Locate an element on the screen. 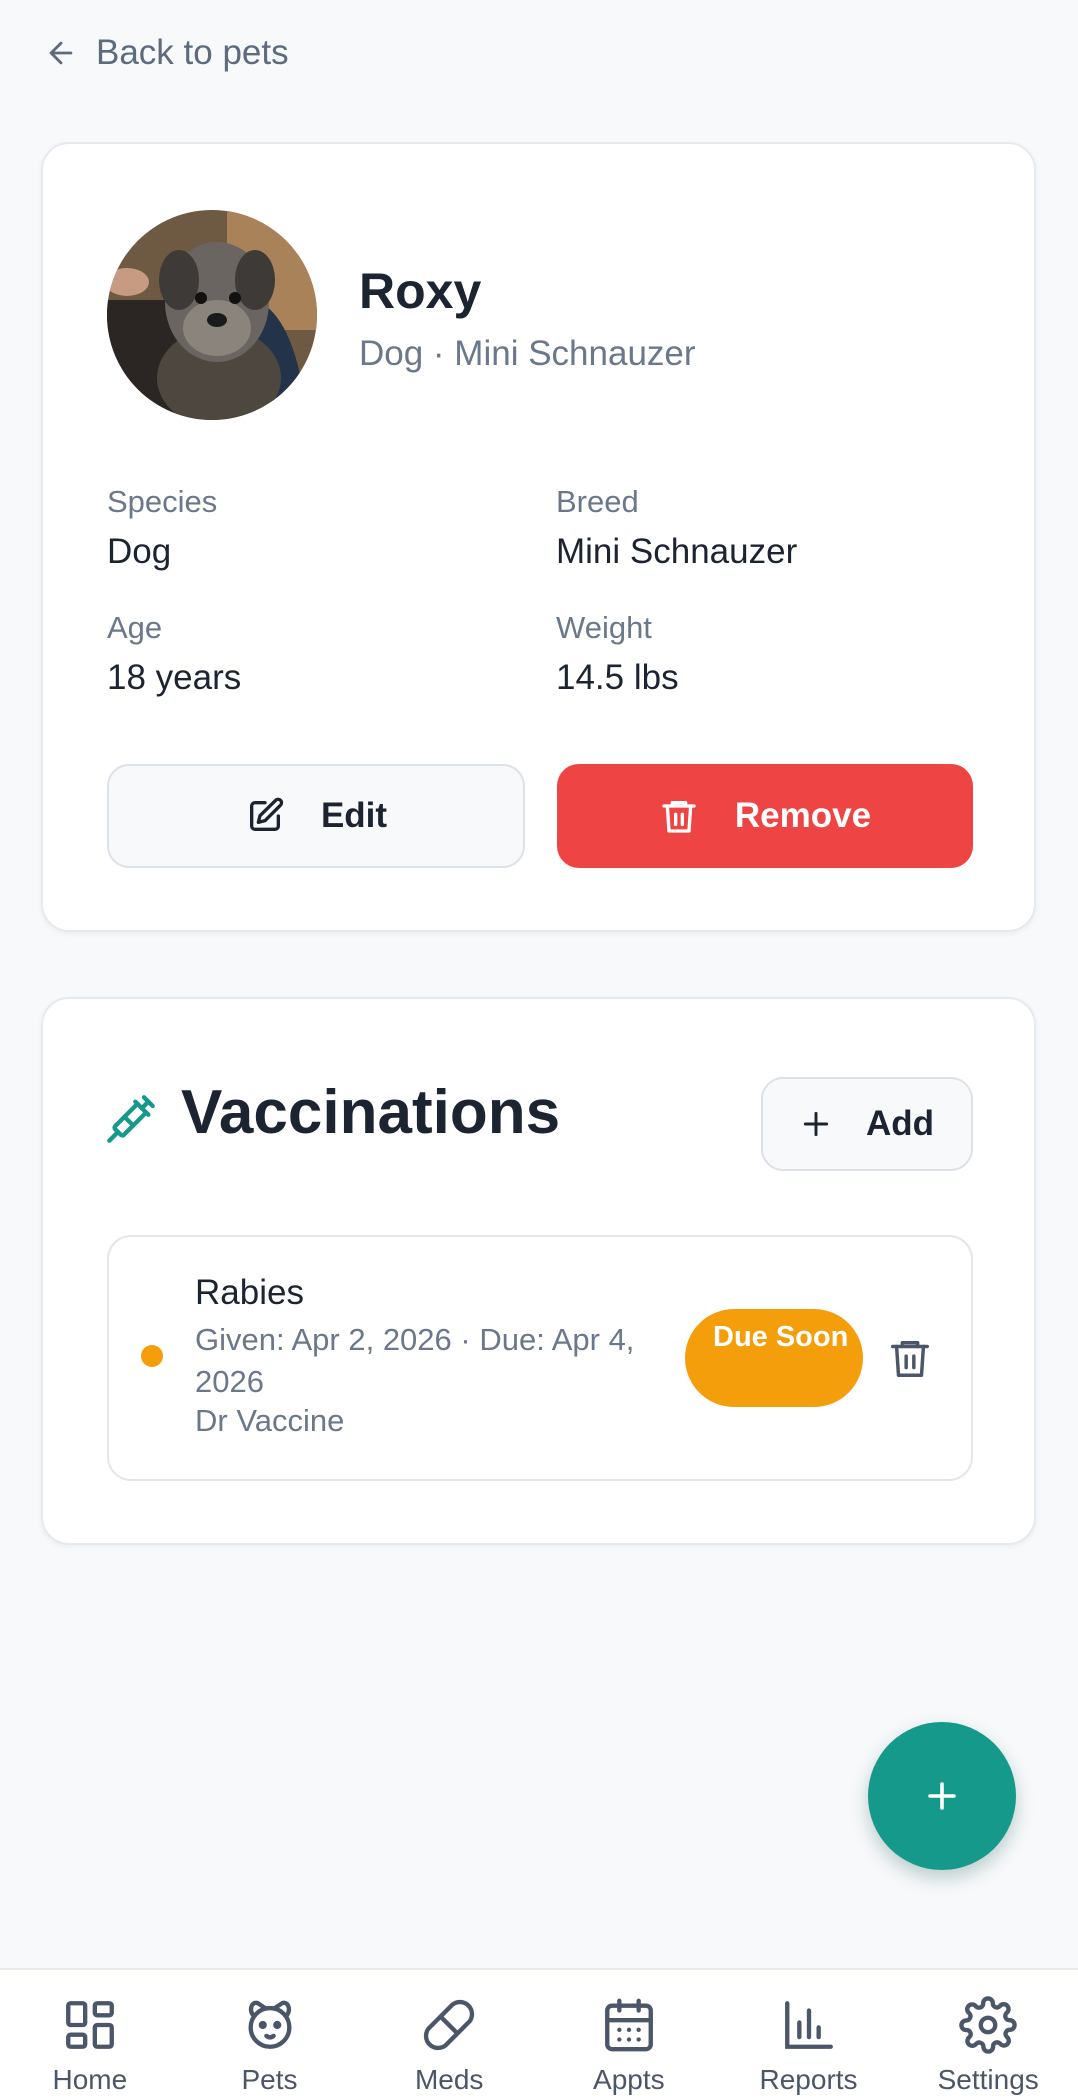 The height and width of the screenshot is (2098, 1078). gear-icon is located at coordinates (988, 2025).